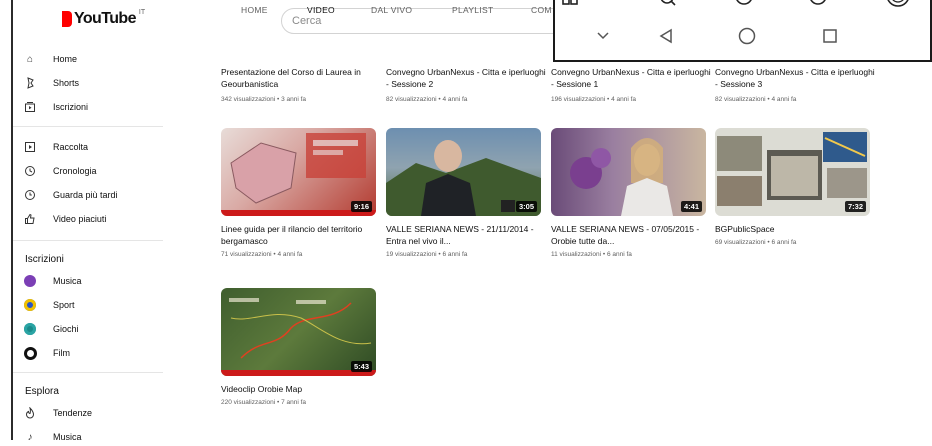 The width and height of the screenshot is (932, 446). I want to click on trending-icon, so click(30, 413).